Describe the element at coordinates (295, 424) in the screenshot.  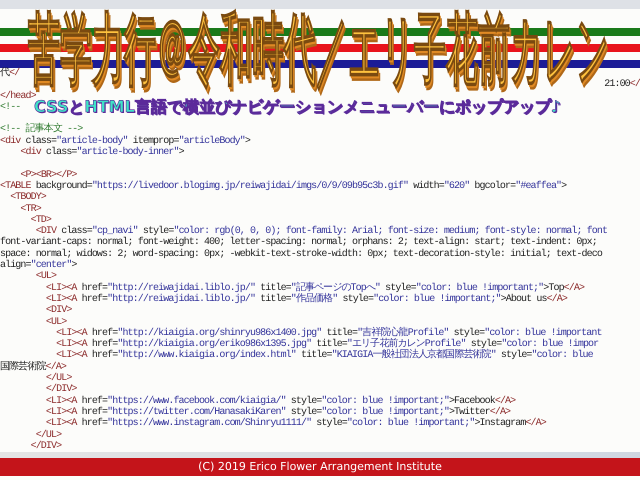
I see `source-code-line: <LI><A href="https://www.instagram.com/Shinryu1111/" style="color: blue !important;">Instagram</A>` at that location.